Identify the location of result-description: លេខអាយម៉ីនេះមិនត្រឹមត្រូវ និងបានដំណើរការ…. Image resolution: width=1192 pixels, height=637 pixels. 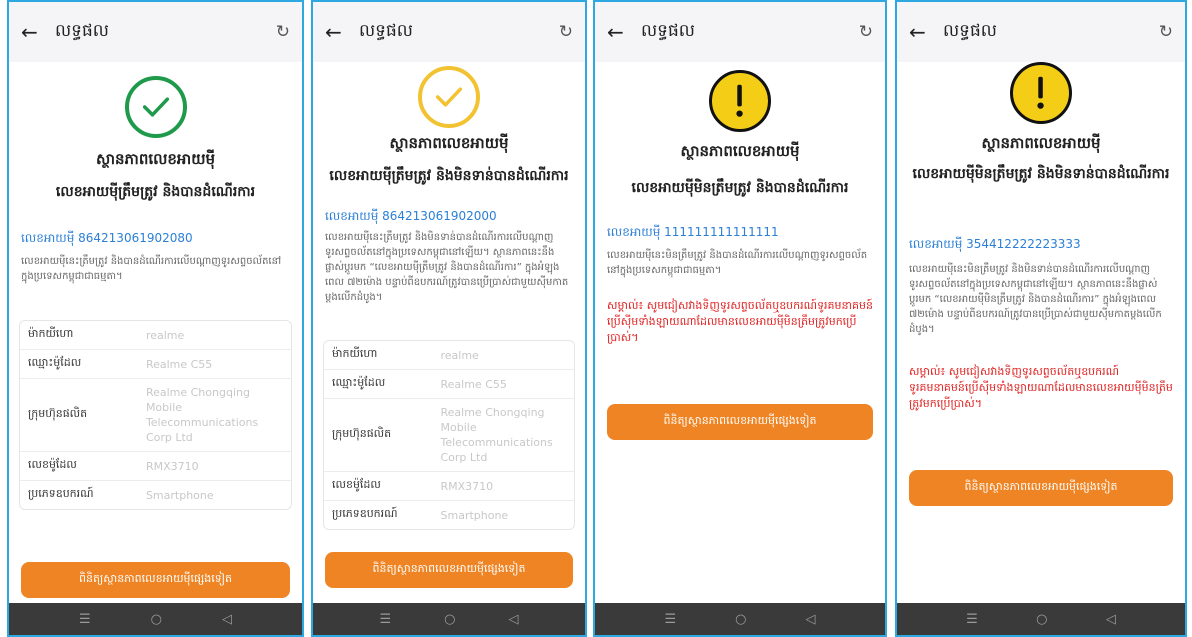
(737, 263).